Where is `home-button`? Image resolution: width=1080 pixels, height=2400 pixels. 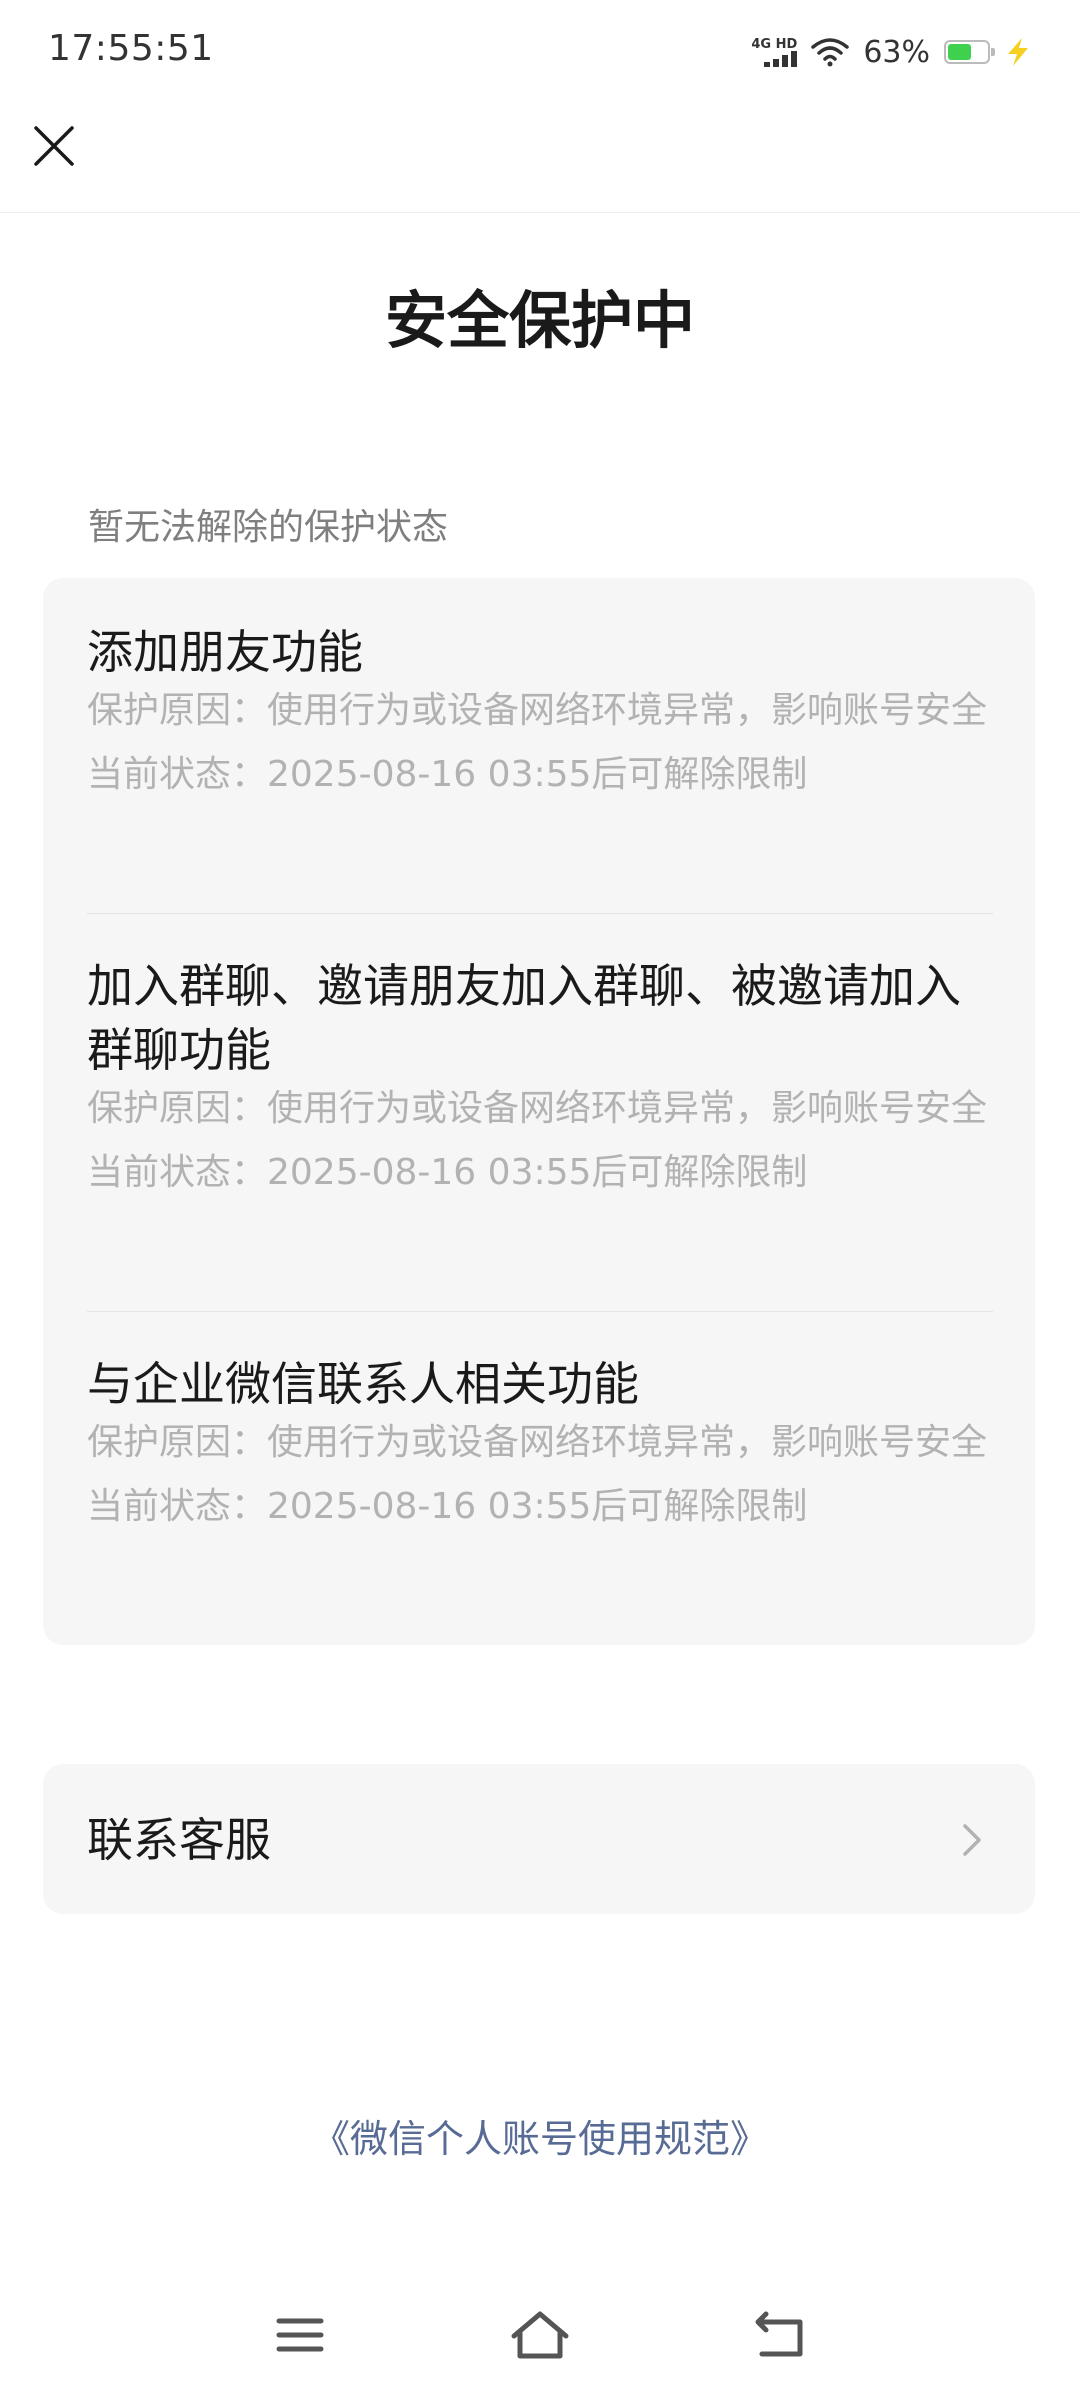 home-button is located at coordinates (540, 2335).